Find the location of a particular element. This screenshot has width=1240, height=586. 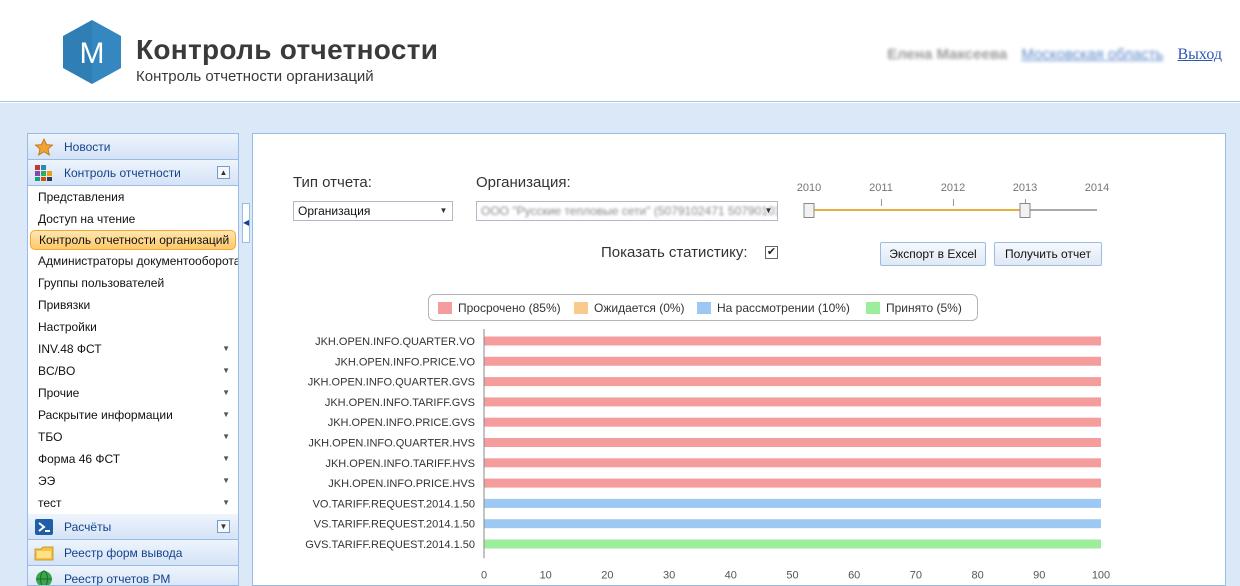

sidebar-section-label: Реестр отчетов РМ is located at coordinates (117, 578).